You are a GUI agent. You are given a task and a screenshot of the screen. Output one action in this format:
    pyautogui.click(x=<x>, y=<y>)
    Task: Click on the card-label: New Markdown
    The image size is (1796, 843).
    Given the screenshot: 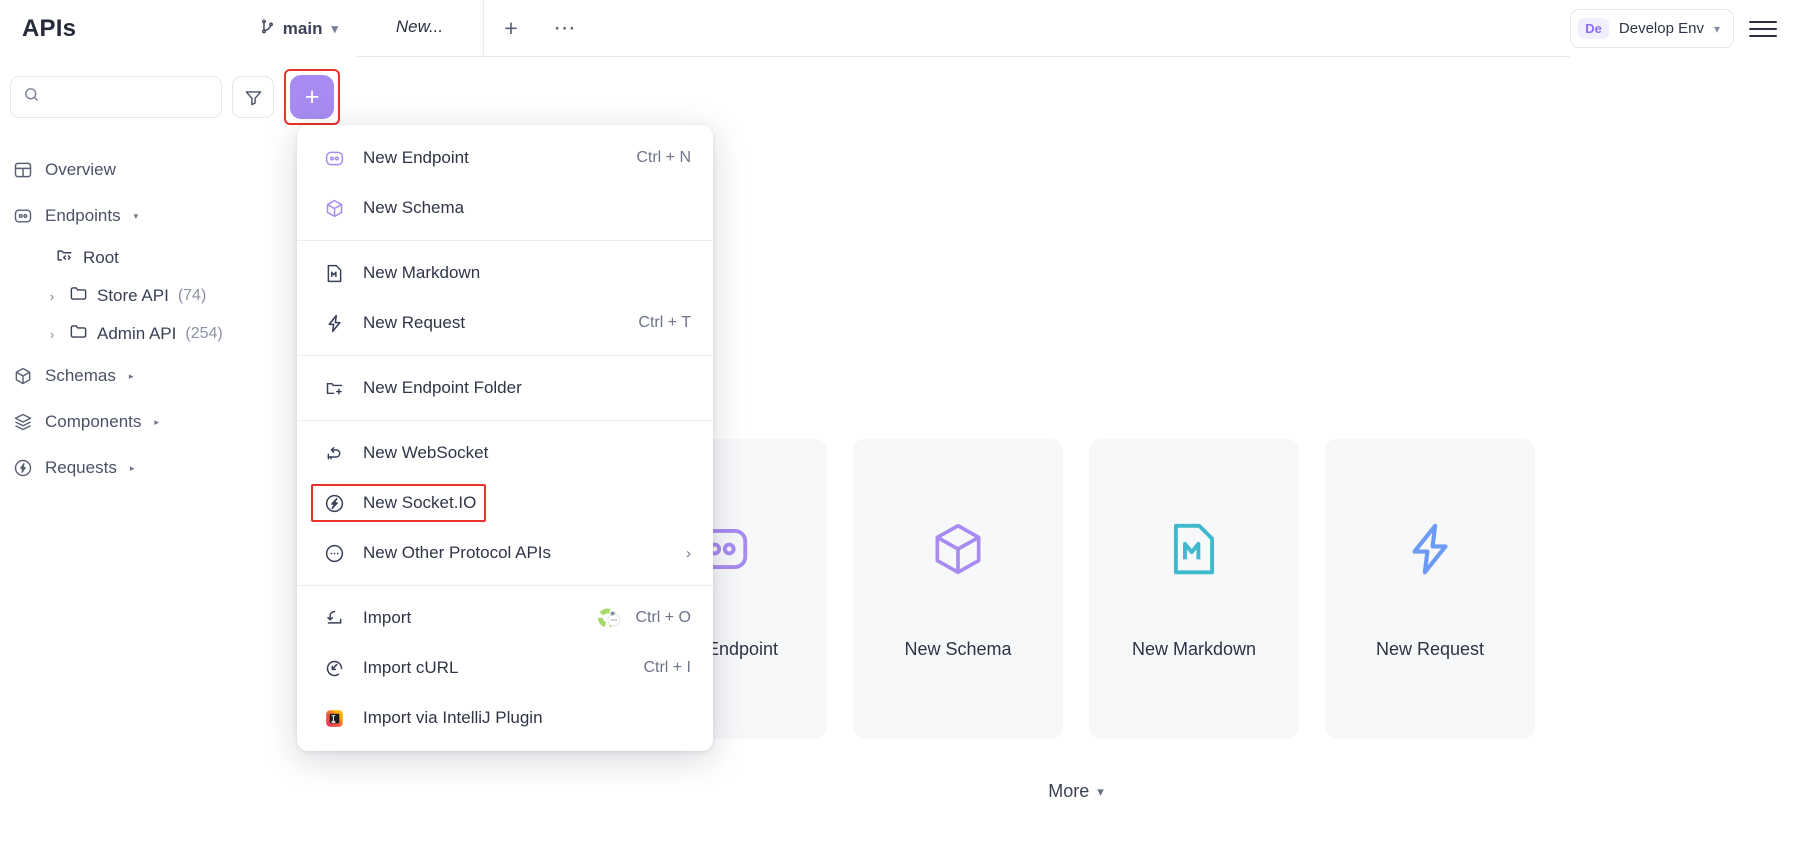 What is the action you would take?
    pyautogui.click(x=1194, y=649)
    